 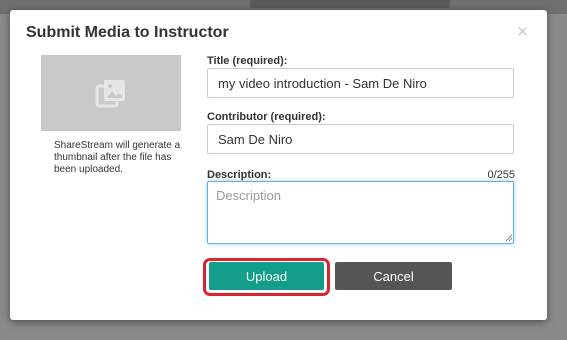 What do you see at coordinates (266, 276) in the screenshot?
I see `upload-button: Upload` at bounding box center [266, 276].